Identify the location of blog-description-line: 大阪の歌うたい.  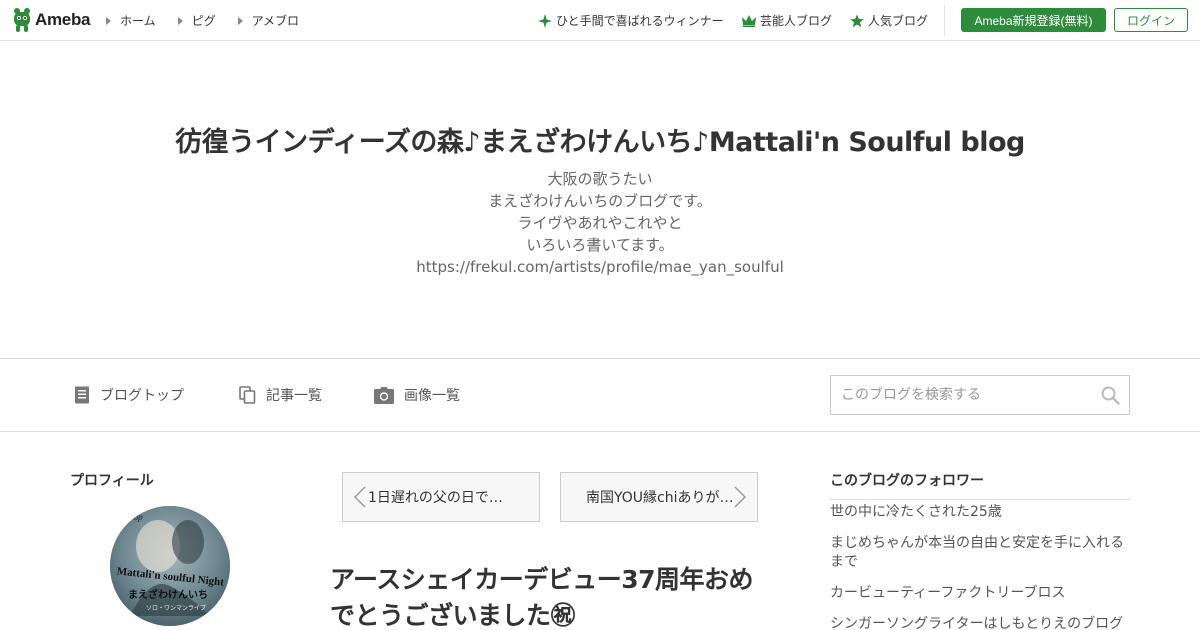
(600, 179).